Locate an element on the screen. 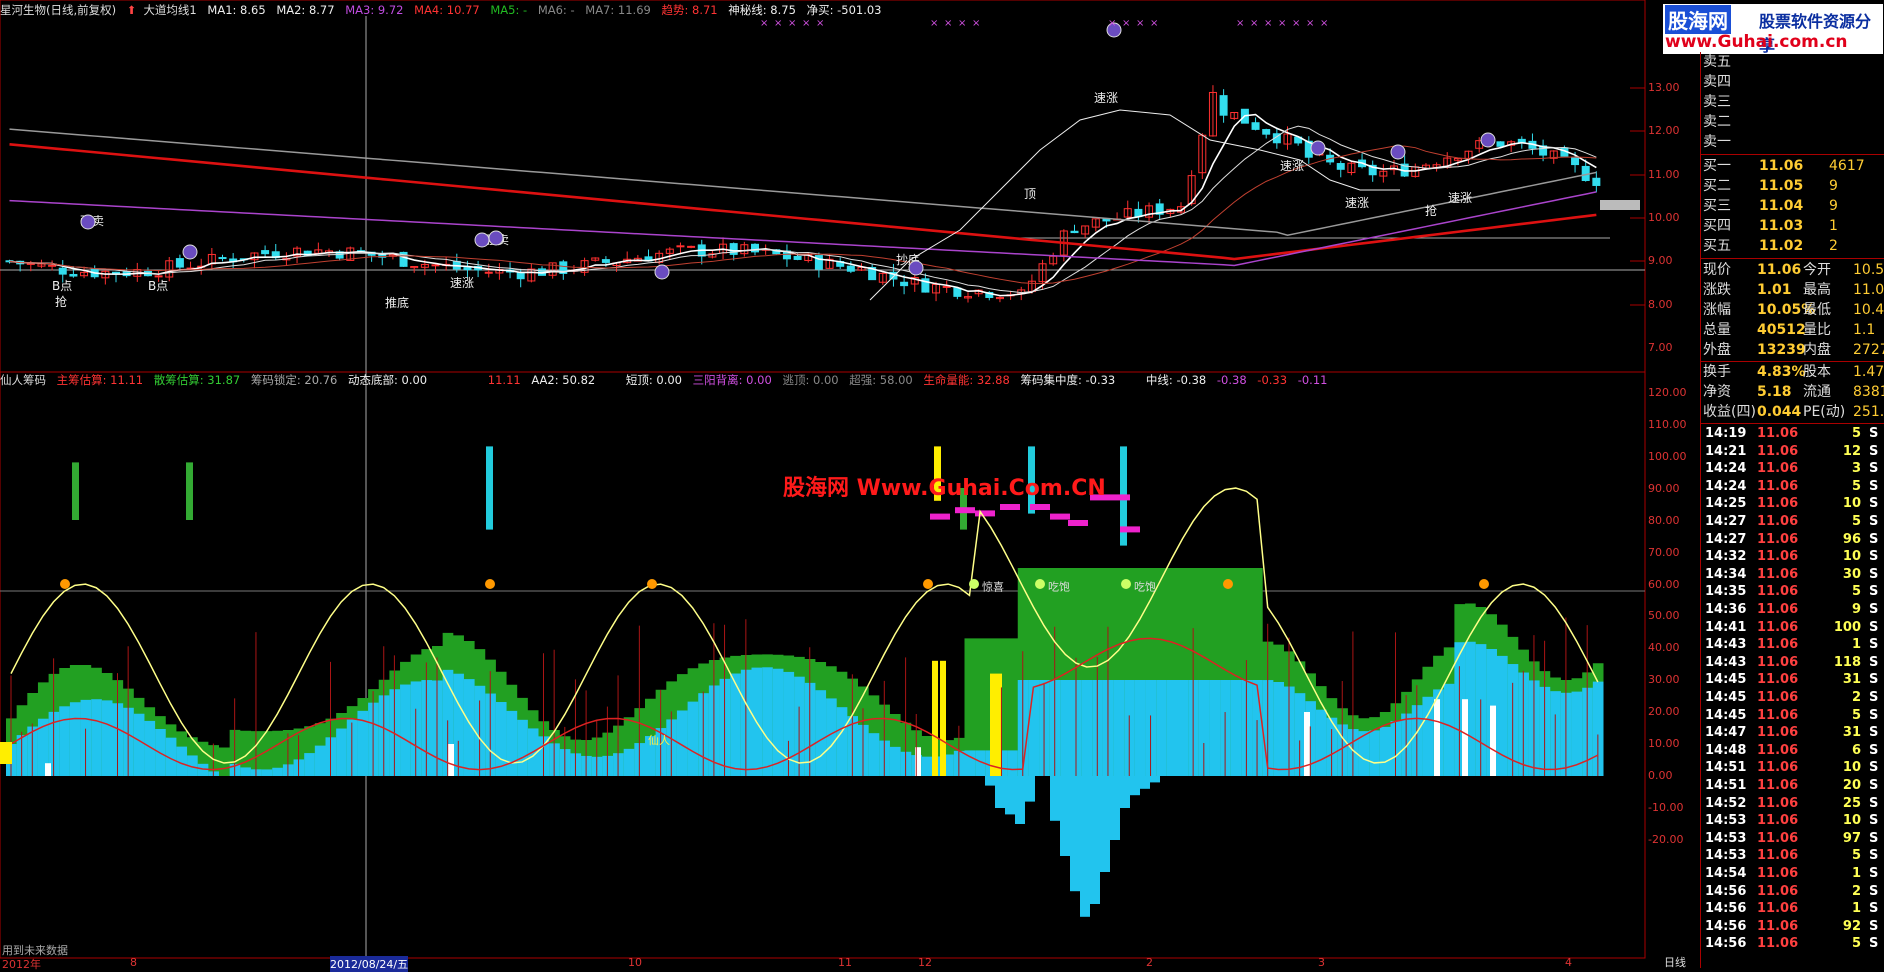 This screenshot has width=1884, height=972. face-marker-icon is located at coordinates (1488, 140).